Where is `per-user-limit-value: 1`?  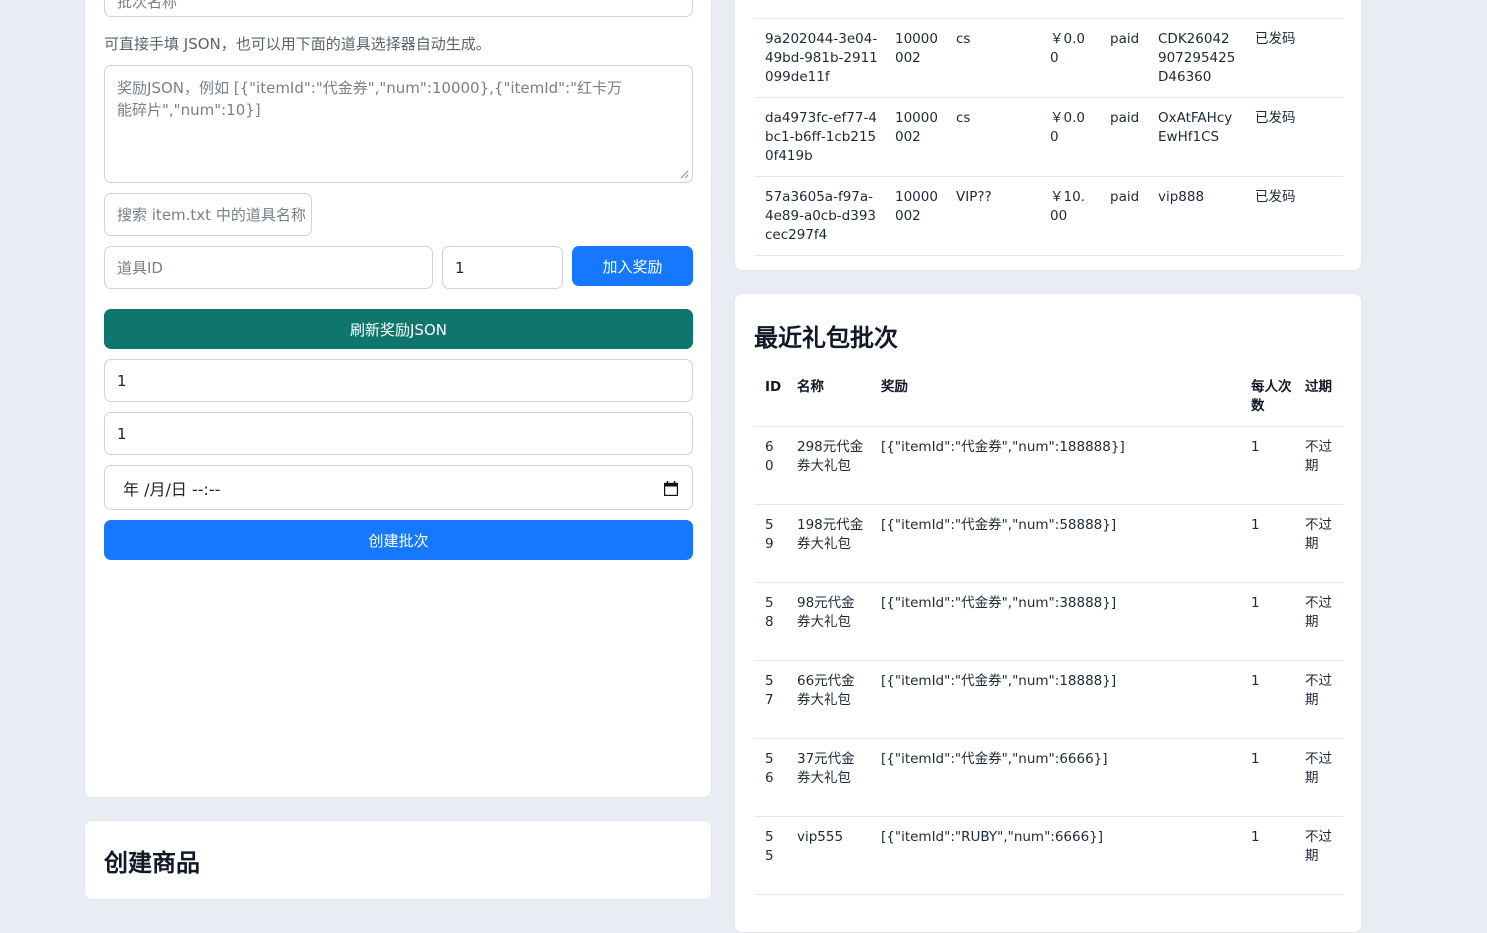 per-user-limit-value: 1 is located at coordinates (122, 433).